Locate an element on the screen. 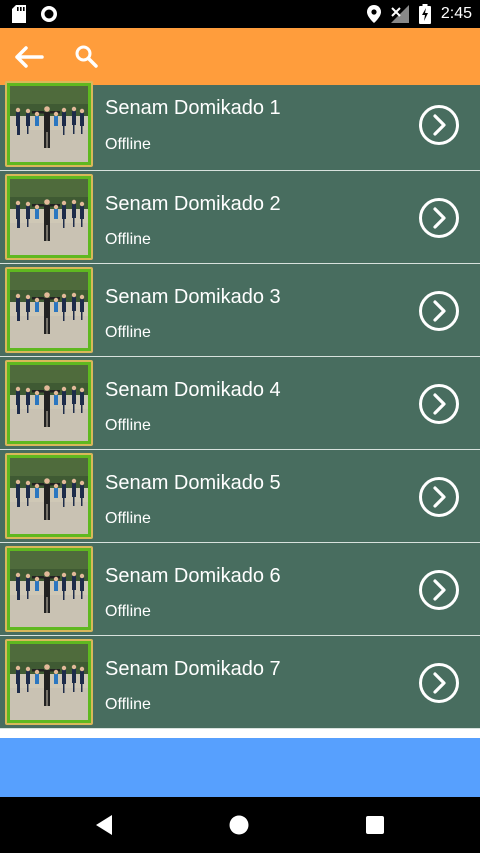 The width and height of the screenshot is (480, 853). list-item: Senam Domikado 1 Offline is located at coordinates (240, 126).